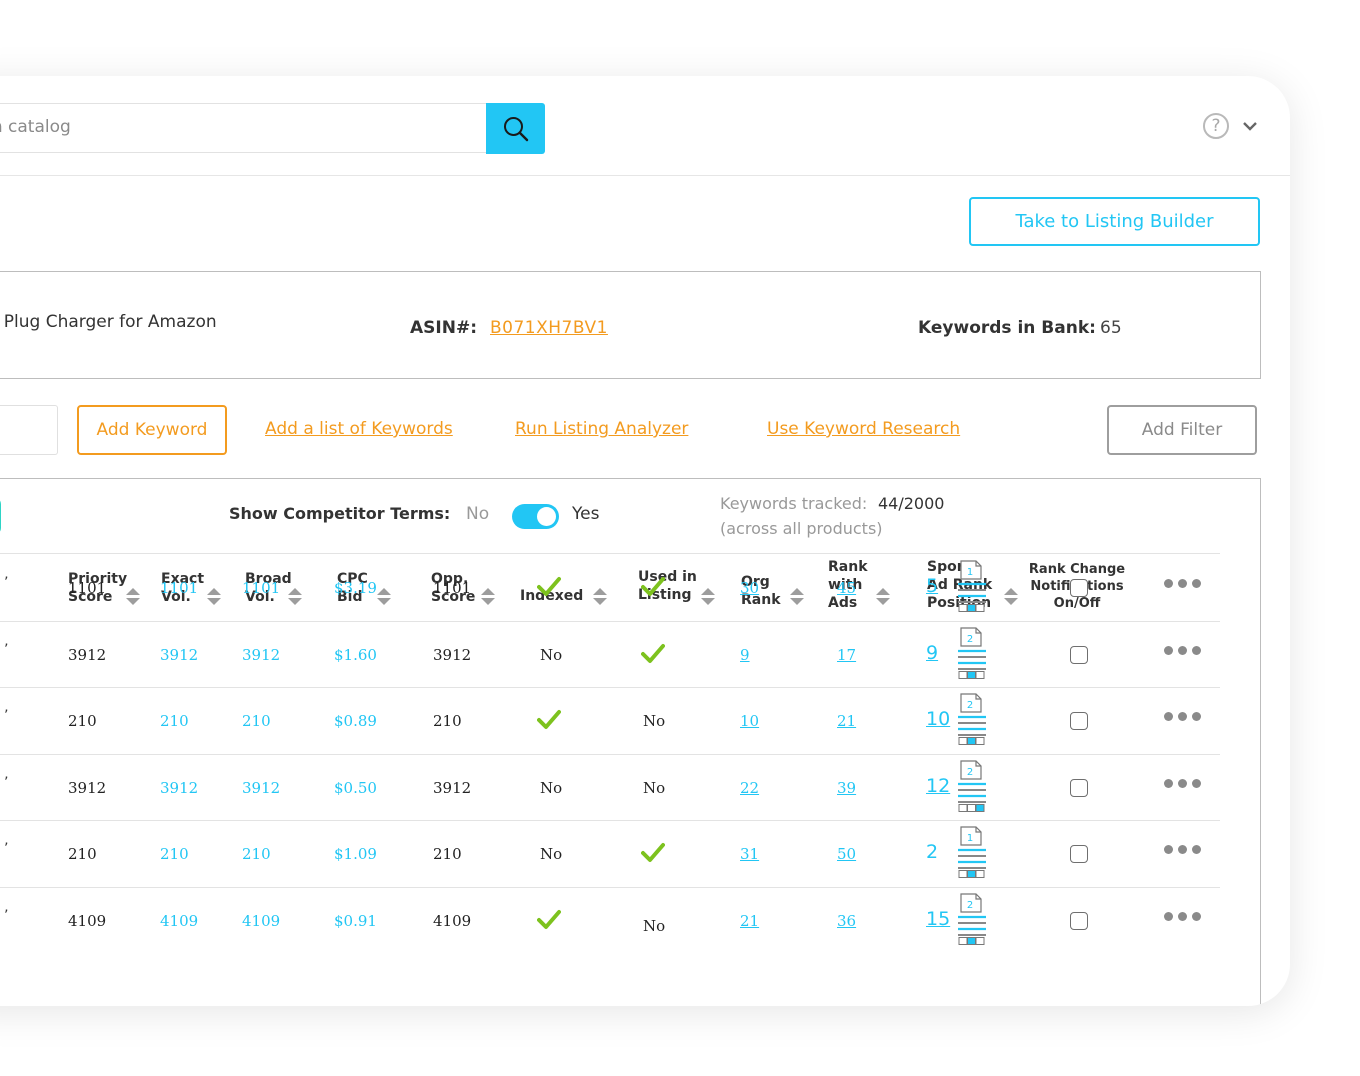 The height and width of the screenshot is (1076, 1360). I want to click on exact-vol-cell: 4109, so click(179, 921).